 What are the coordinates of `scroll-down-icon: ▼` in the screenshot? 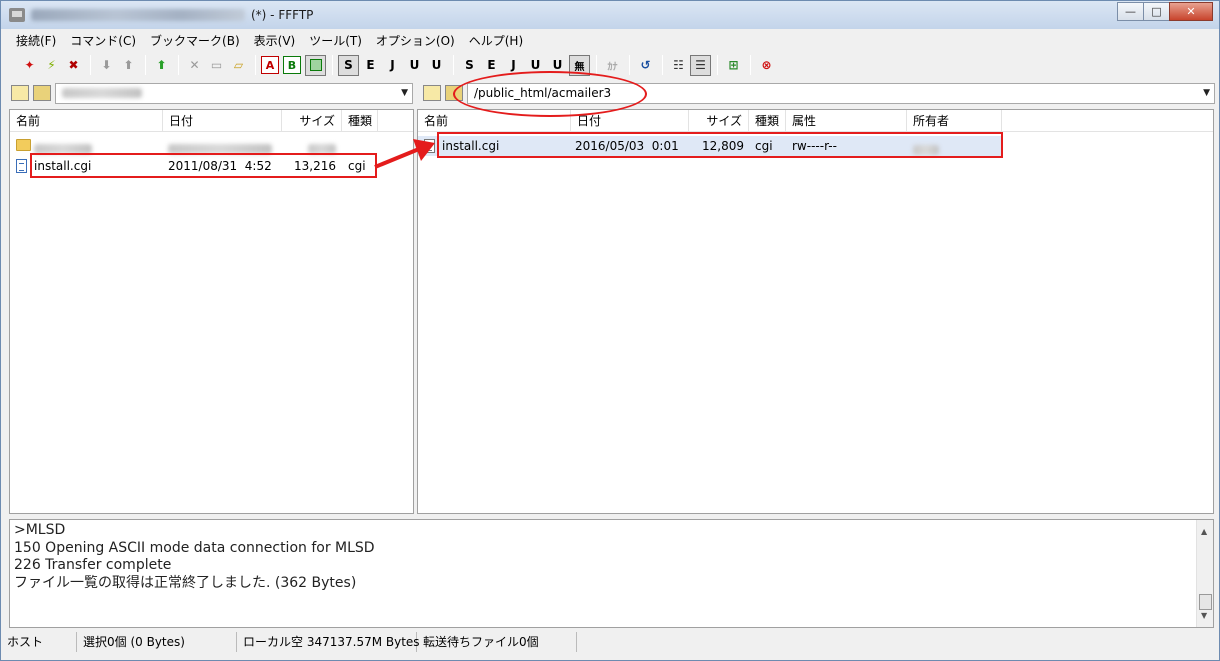 It's located at (1204, 616).